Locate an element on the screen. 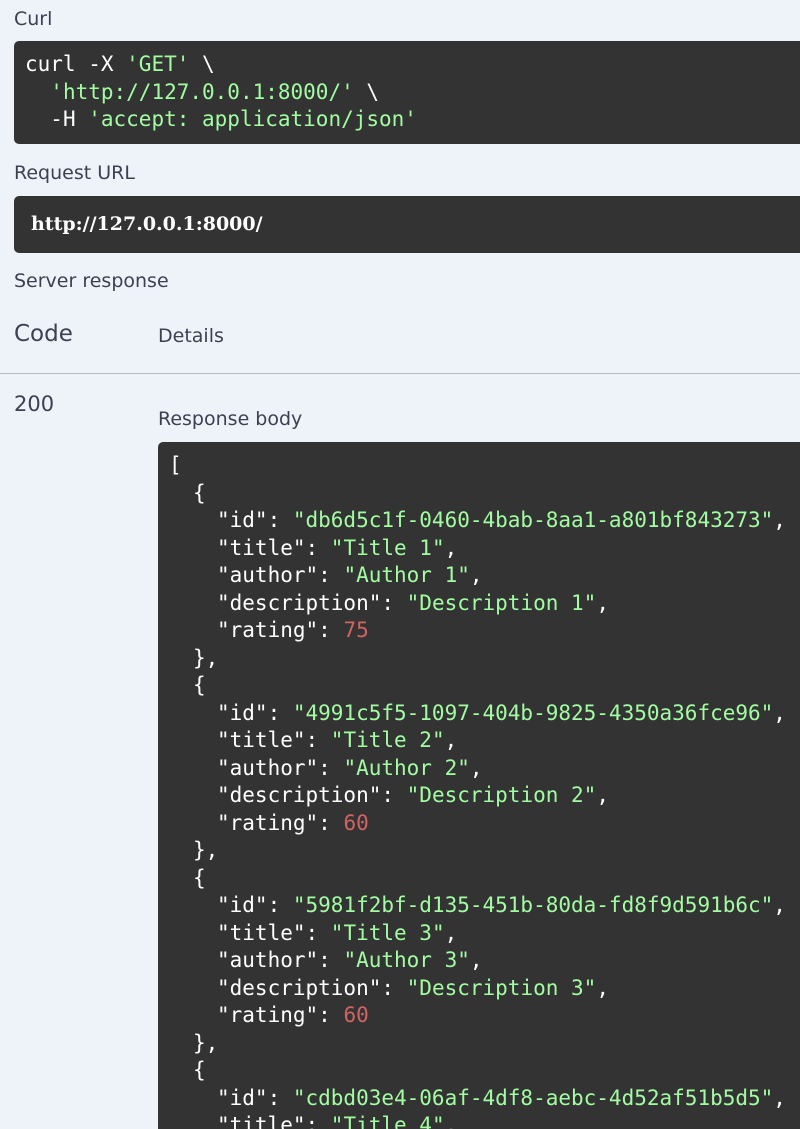 This screenshot has width=800, height=1129. json-field-description: "description": "Description 2", is located at coordinates (484, 796).